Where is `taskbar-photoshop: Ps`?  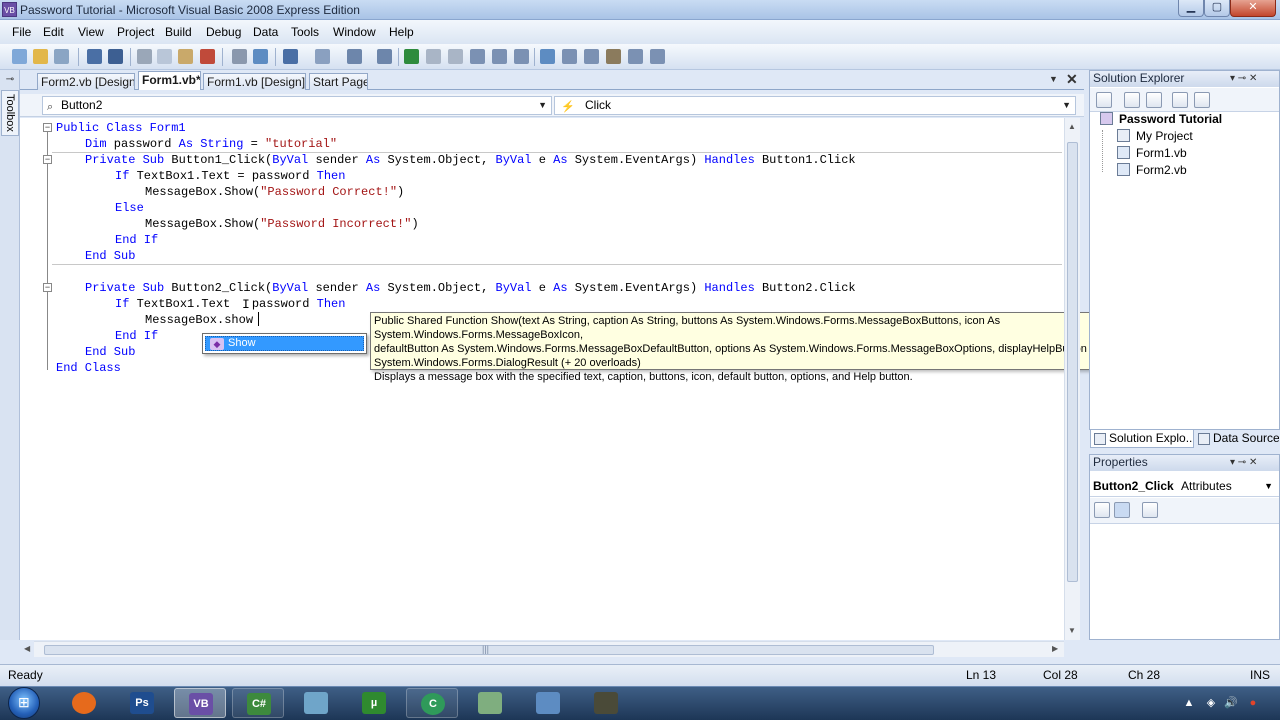
taskbar-photoshop: Ps is located at coordinates (142, 703).